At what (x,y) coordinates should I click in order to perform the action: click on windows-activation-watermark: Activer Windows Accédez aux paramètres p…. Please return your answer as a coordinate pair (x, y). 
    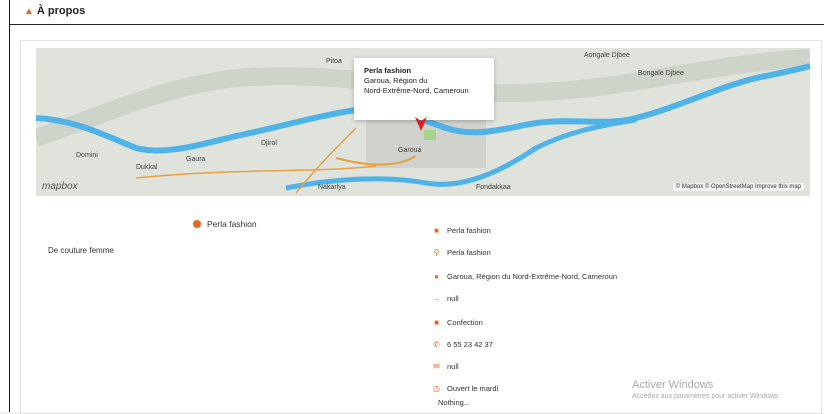
    Looking at the image, I should click on (706, 389).